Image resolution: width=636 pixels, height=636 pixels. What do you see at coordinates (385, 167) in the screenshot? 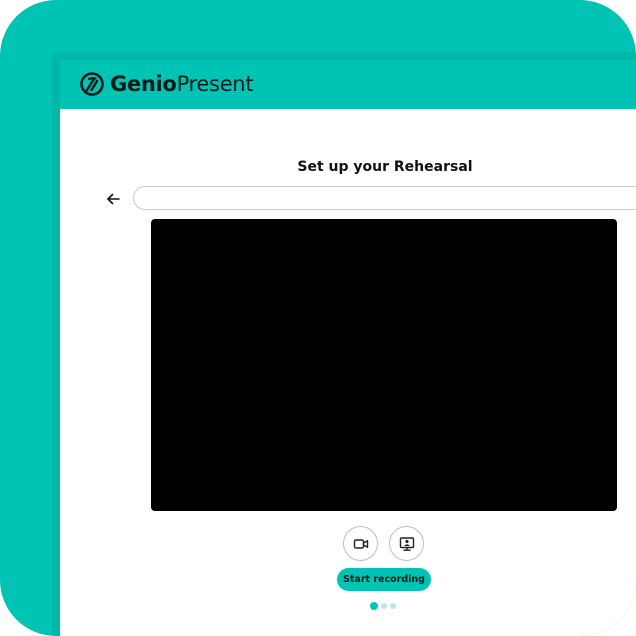
I see `page-title: Set up your Rehearsal` at bounding box center [385, 167].